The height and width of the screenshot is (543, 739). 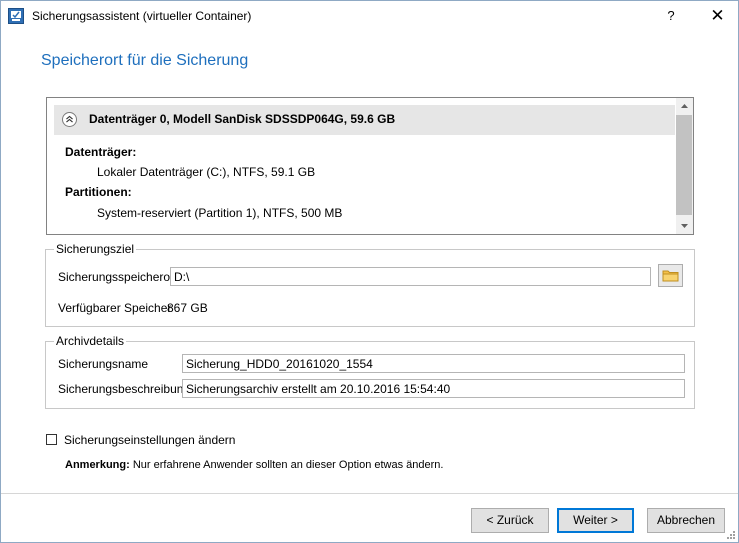 What do you see at coordinates (369, 493) in the screenshot?
I see `footer-separator` at bounding box center [369, 493].